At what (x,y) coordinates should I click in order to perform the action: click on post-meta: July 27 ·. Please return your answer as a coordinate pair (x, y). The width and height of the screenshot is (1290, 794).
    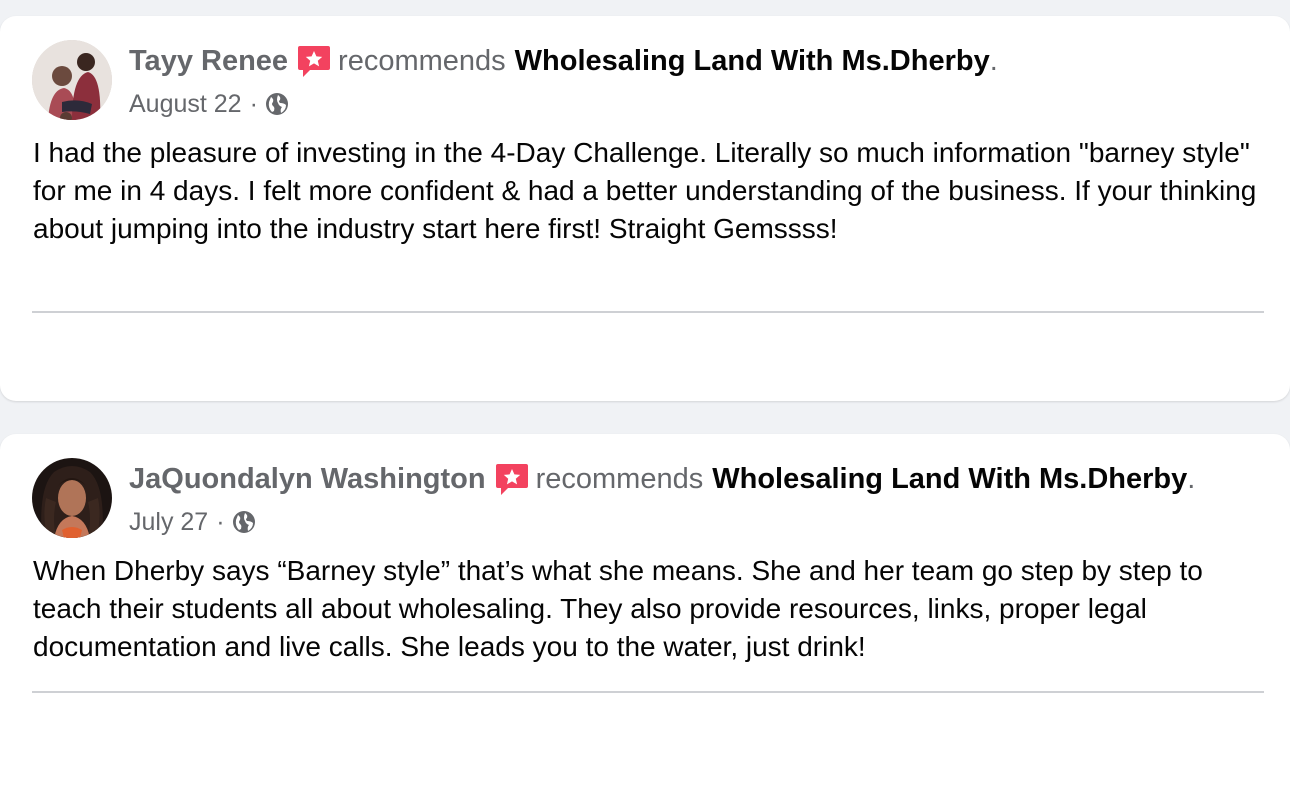
    Looking at the image, I should click on (192, 522).